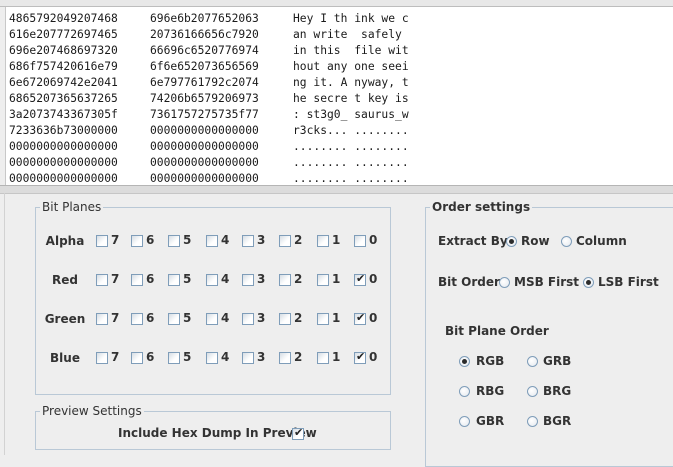 The width and height of the screenshot is (673, 467). I want to click on extract-by-row-radio, so click(511, 241).